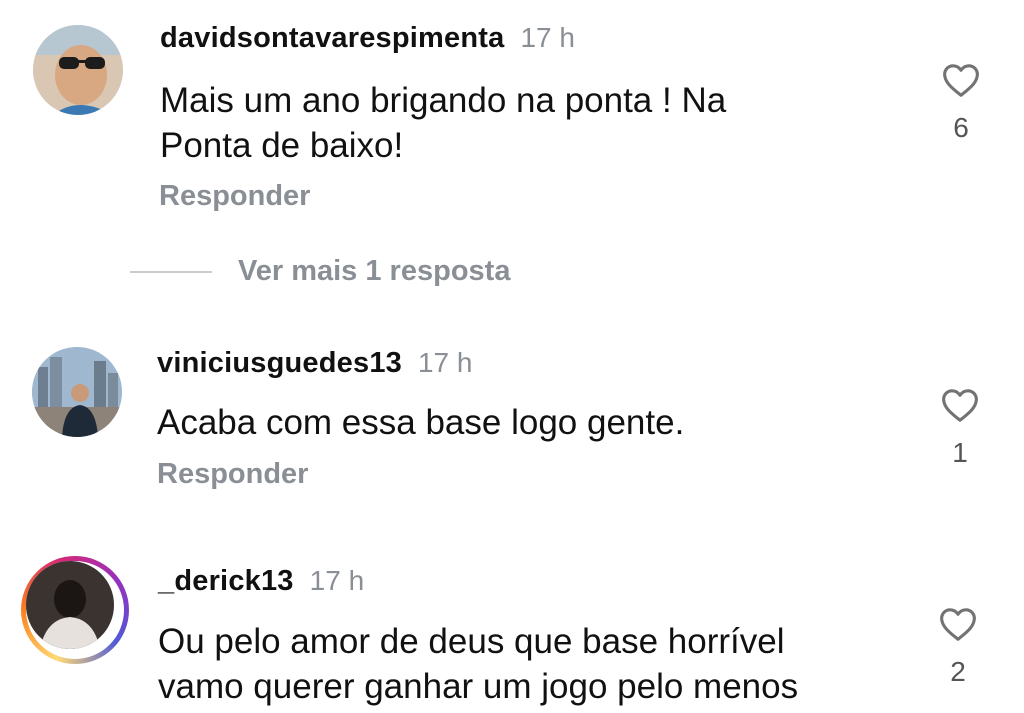 The height and width of the screenshot is (713, 1024). I want to click on like-button: 1, so click(960, 428).